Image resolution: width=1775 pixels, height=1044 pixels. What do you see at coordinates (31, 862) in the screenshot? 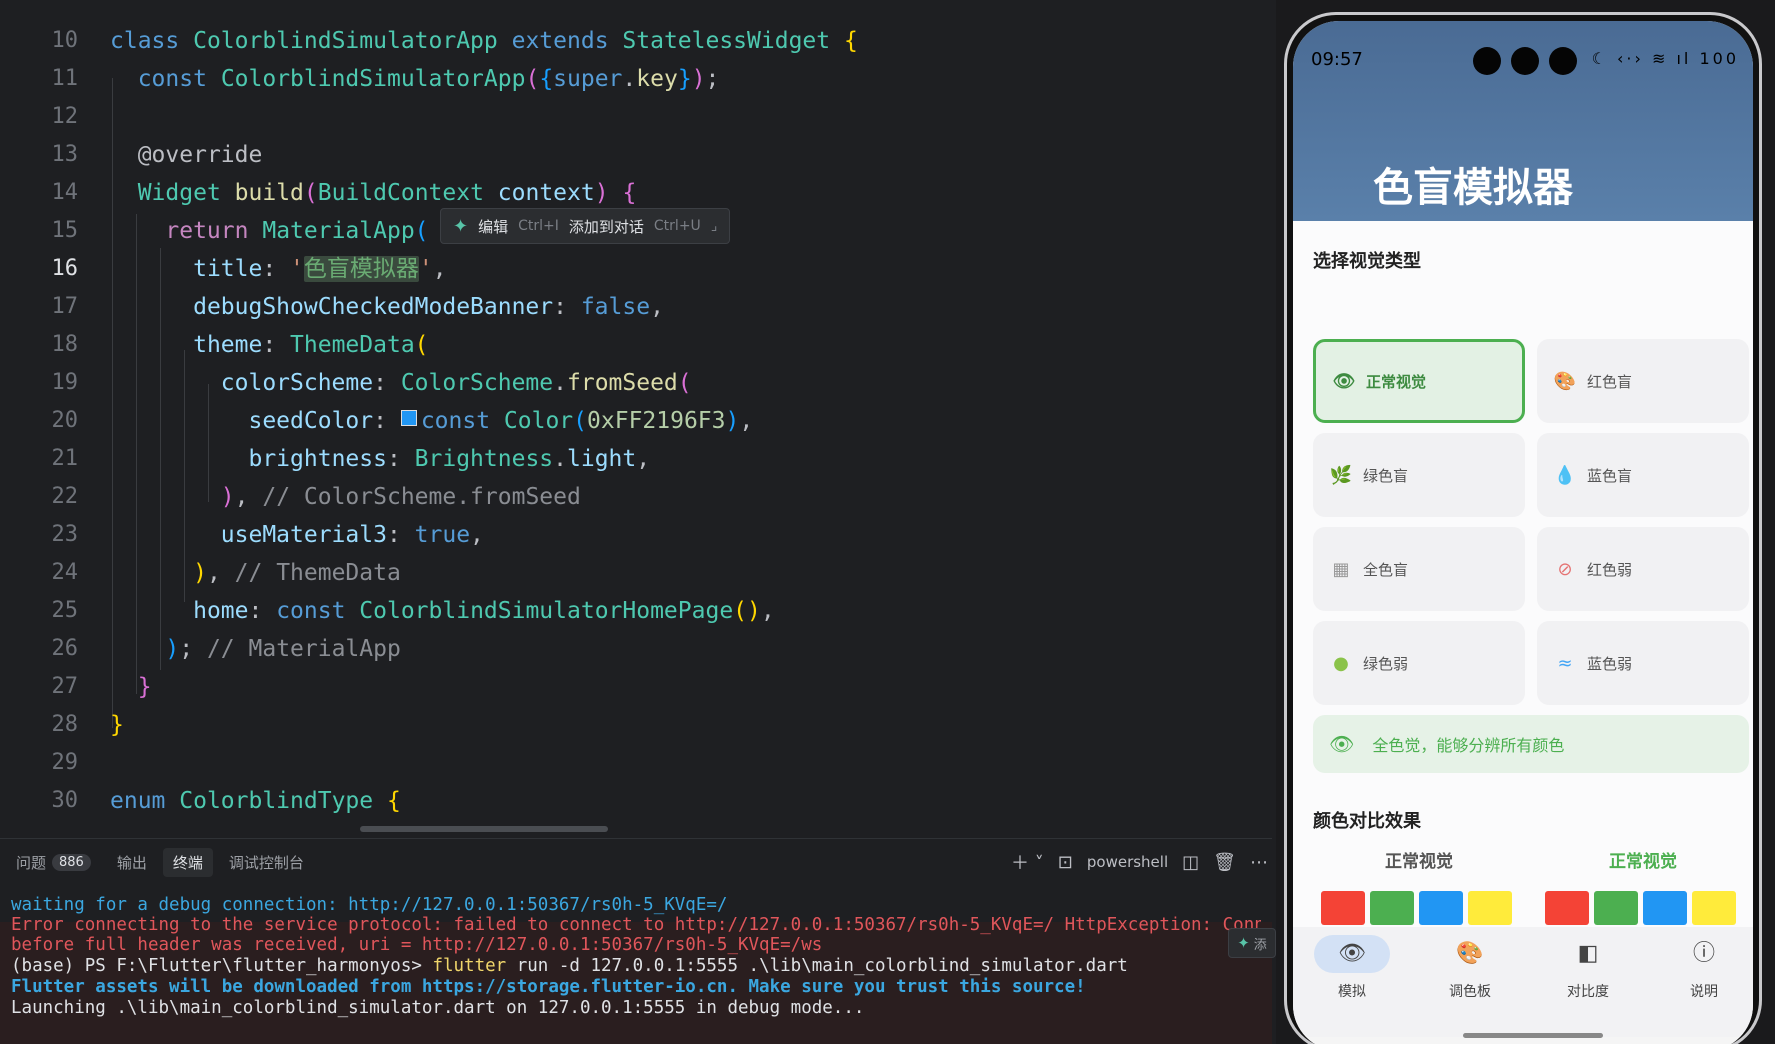
I see `tab-label: 问题` at bounding box center [31, 862].